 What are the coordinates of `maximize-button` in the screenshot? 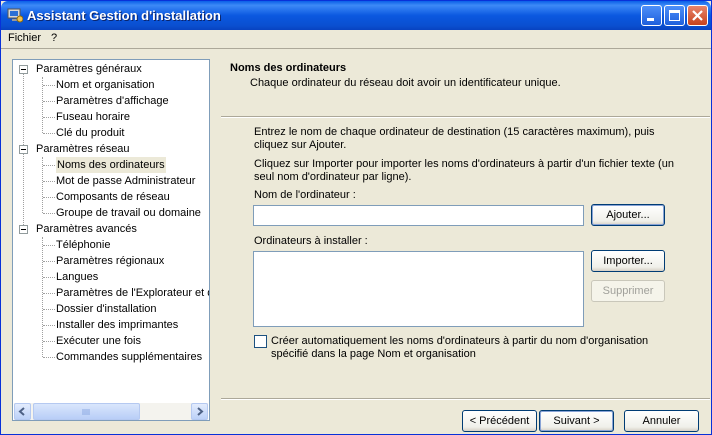 It's located at (674, 15).